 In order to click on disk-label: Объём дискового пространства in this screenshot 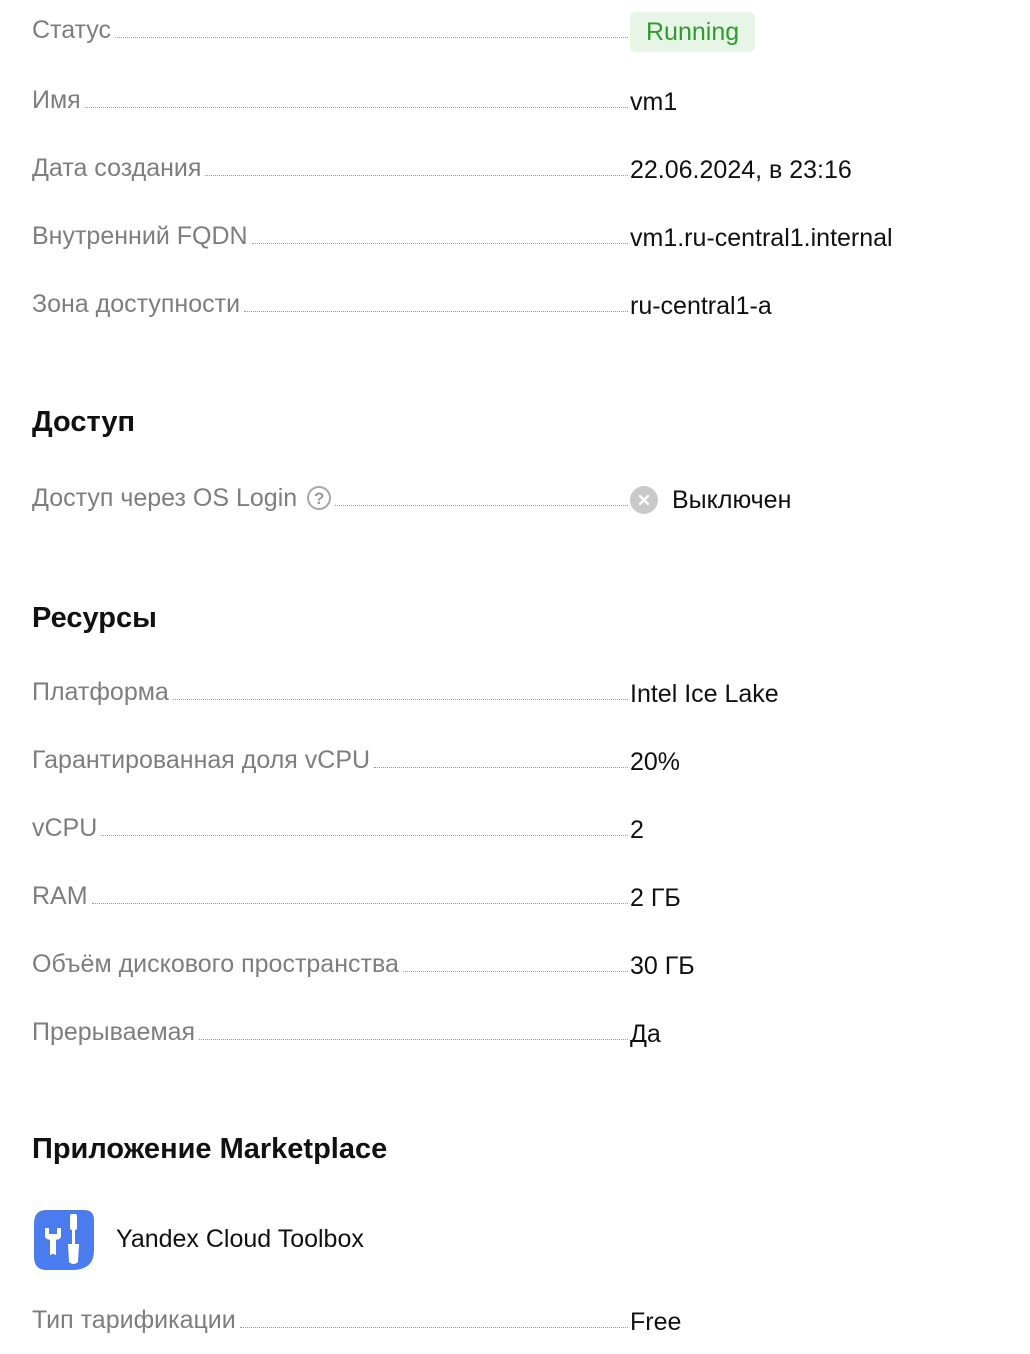, I will do `click(215, 964)`.